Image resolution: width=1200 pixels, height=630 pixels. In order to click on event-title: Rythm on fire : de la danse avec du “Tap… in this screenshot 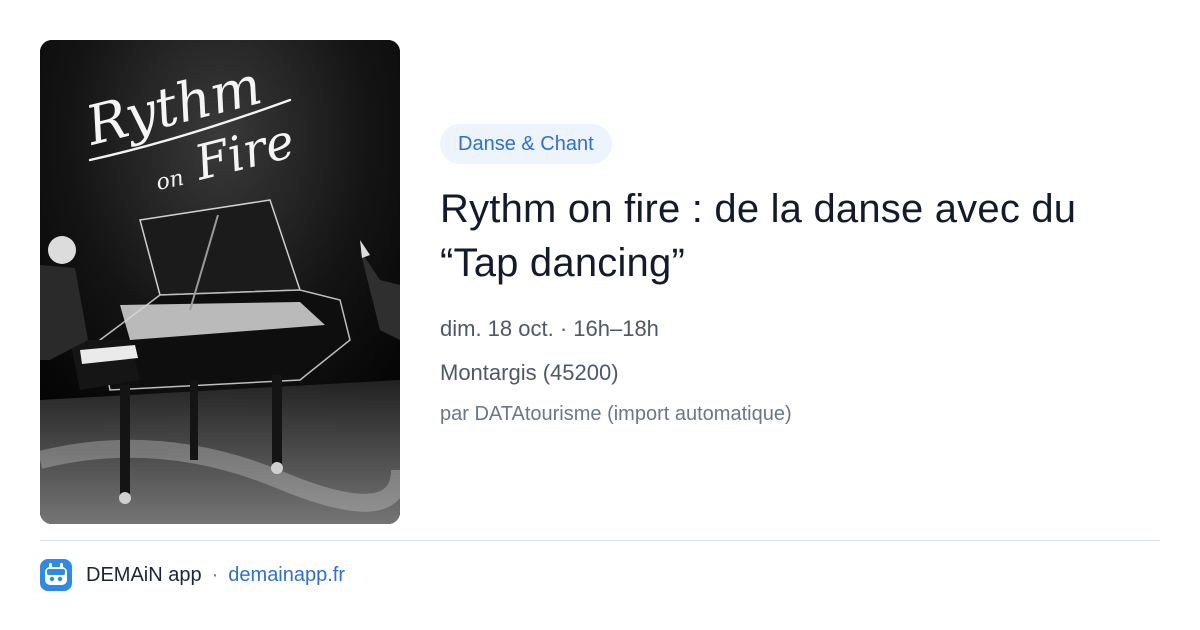, I will do `click(800, 236)`.